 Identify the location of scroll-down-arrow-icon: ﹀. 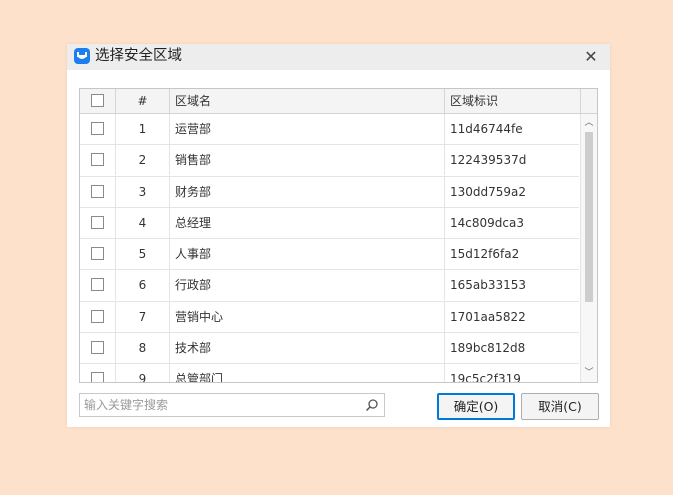
(589, 373).